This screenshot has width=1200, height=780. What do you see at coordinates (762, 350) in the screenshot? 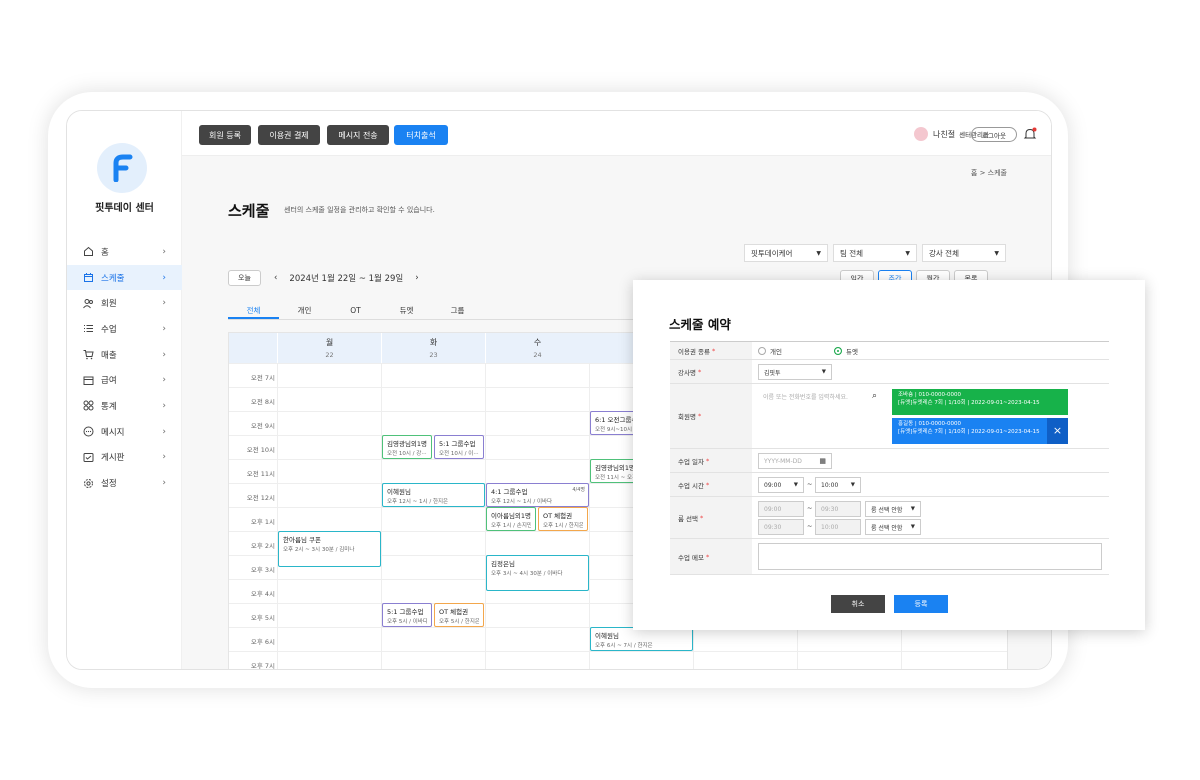
I see `radio-personal` at bounding box center [762, 350].